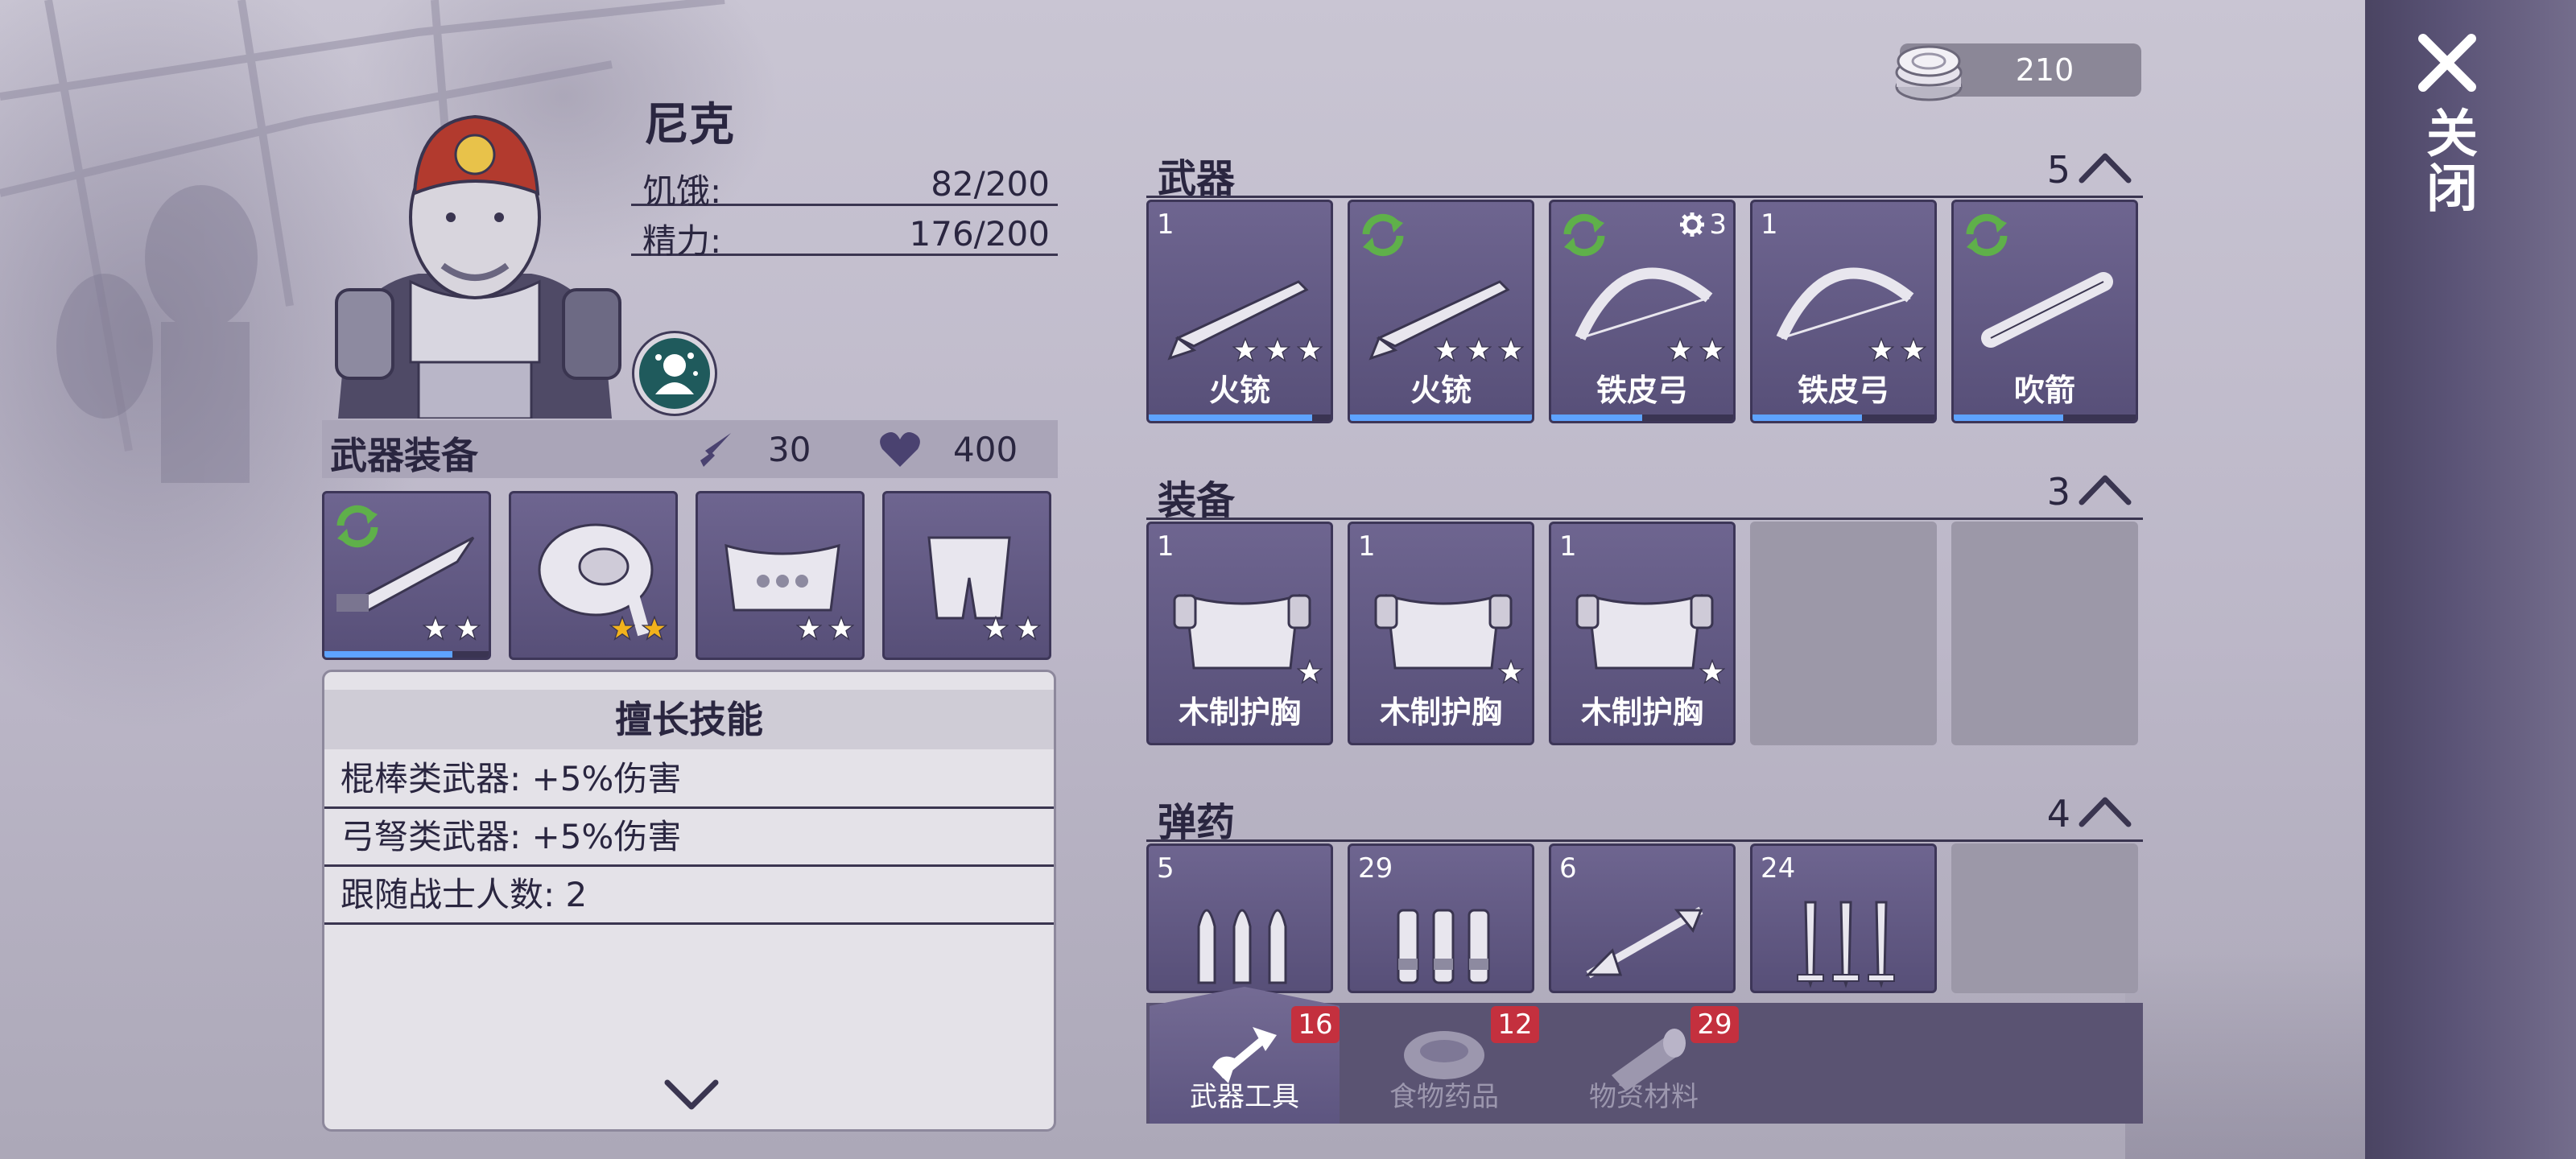 The width and height of the screenshot is (2576, 1159). Describe the element at coordinates (1844, 918) in the screenshot. I see `inventory-item: 24` at that location.